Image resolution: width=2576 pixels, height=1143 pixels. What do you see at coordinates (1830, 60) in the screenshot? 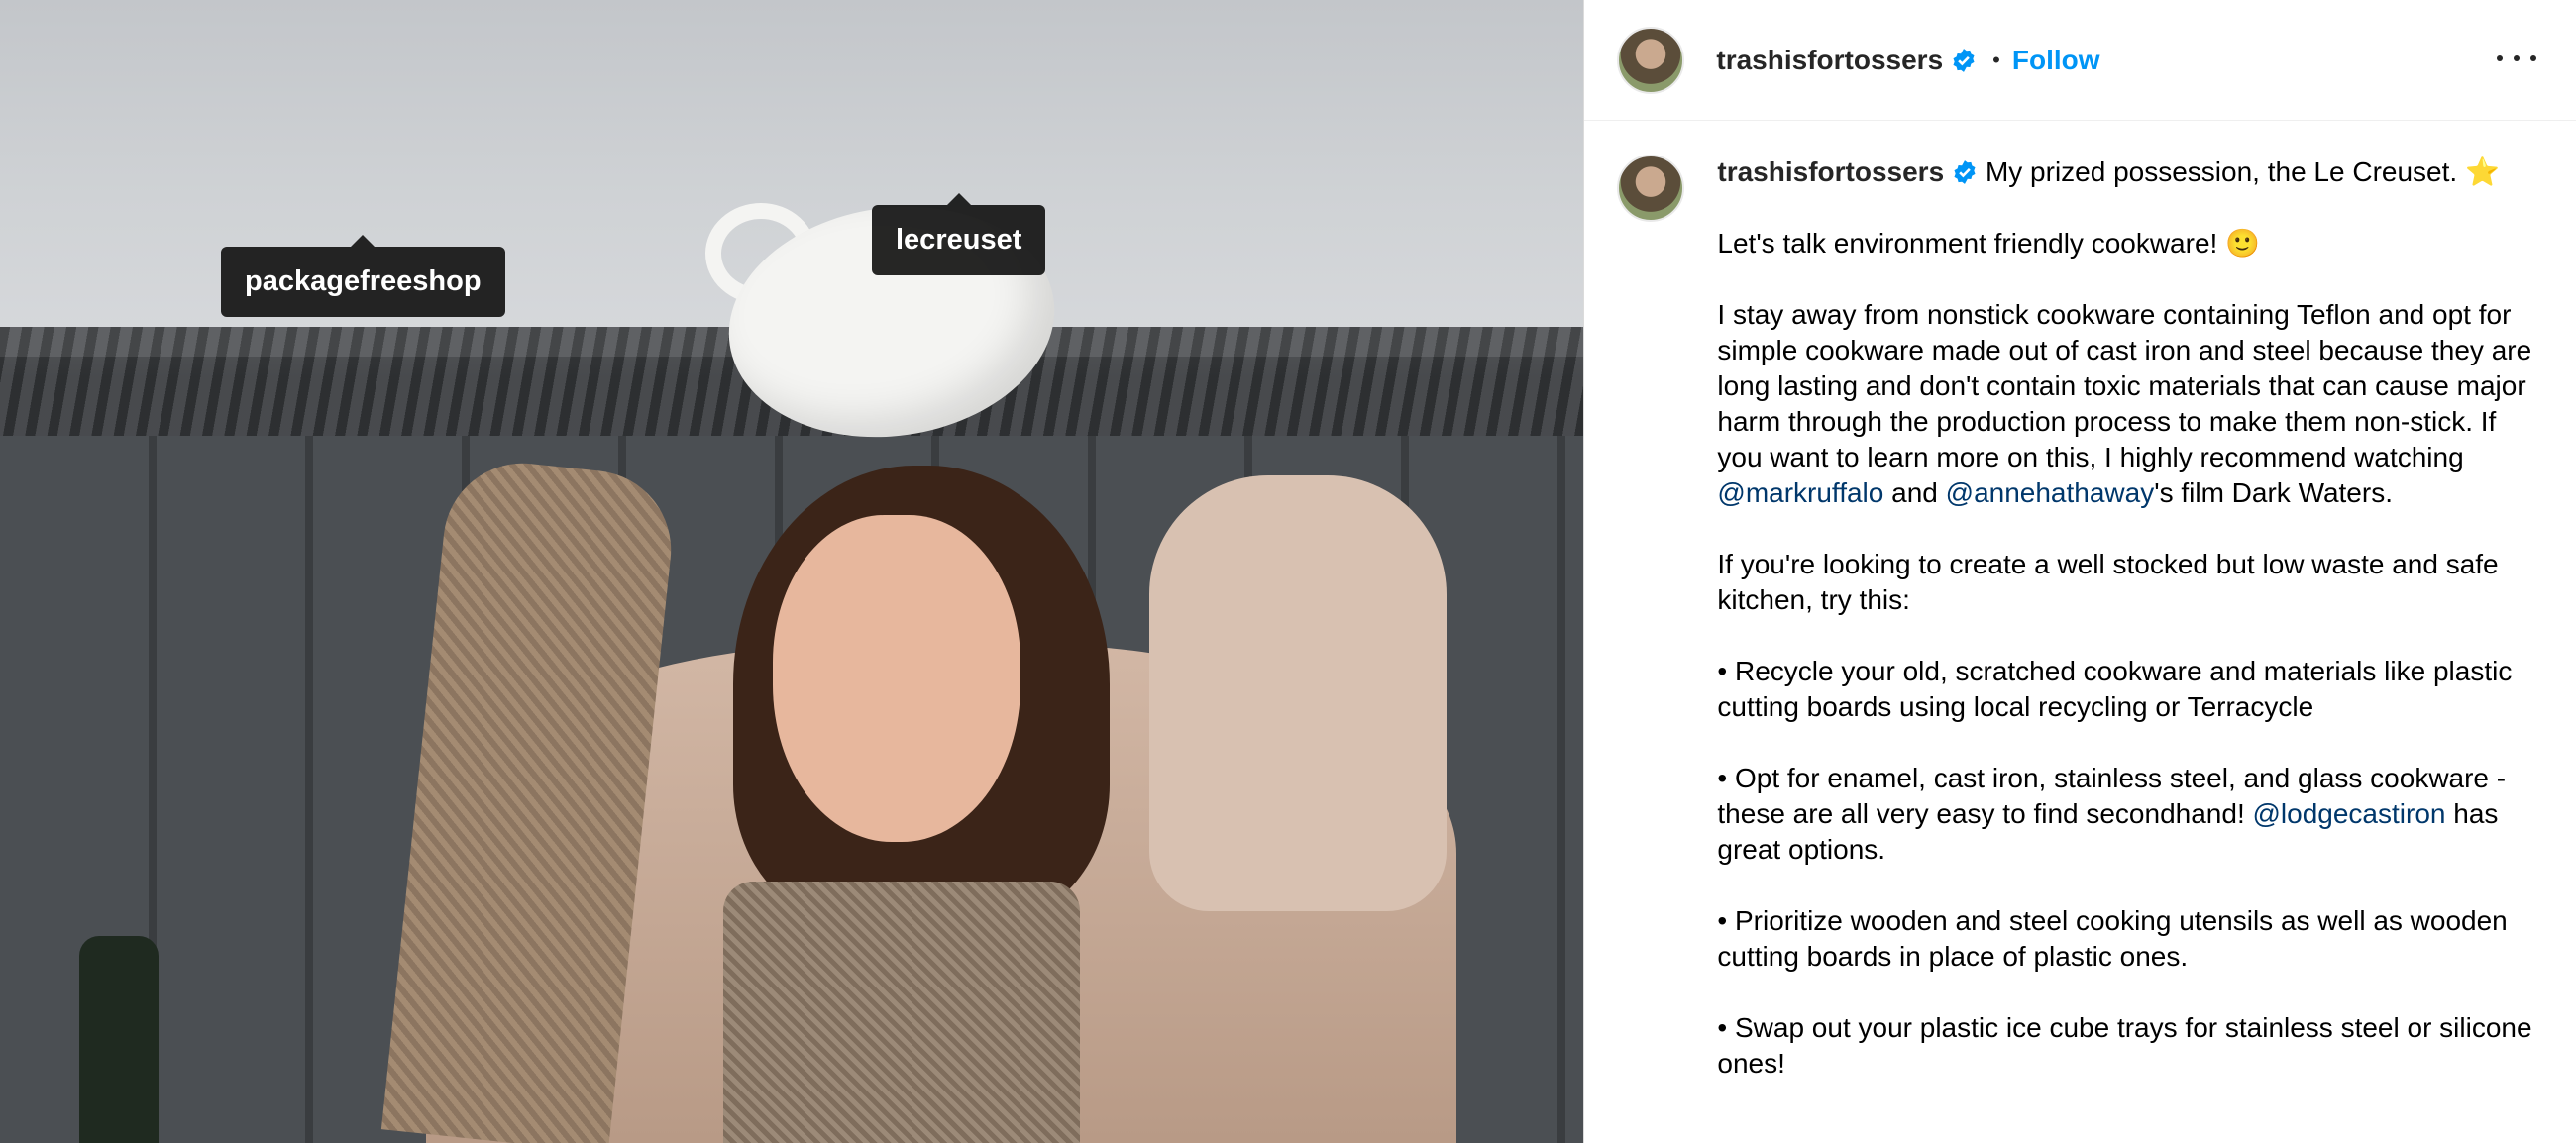
I see `header-username: trashisfortossers` at bounding box center [1830, 60].